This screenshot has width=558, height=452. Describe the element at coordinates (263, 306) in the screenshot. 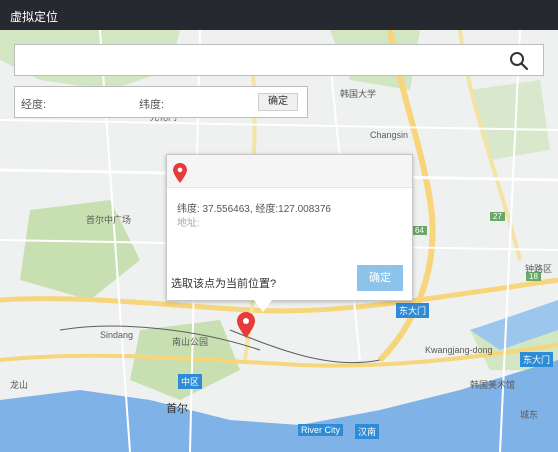

I see `popup-tail` at that location.